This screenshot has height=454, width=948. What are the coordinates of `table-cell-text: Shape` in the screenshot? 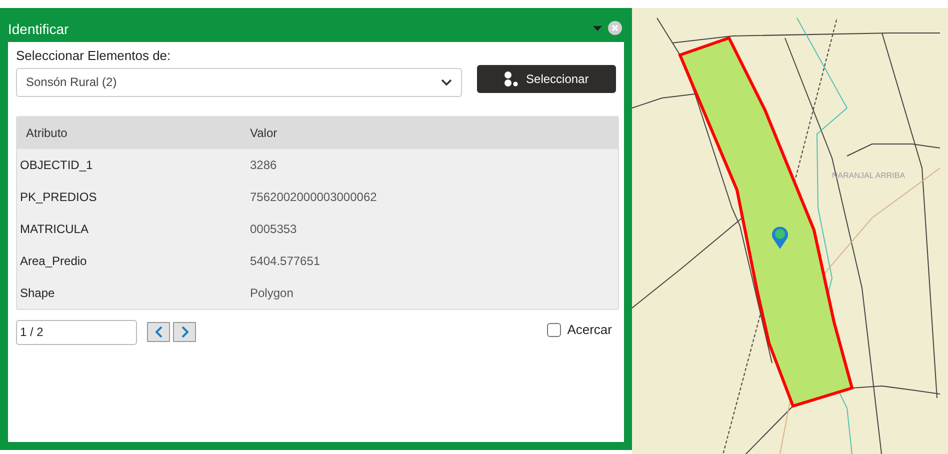 It's located at (37, 293).